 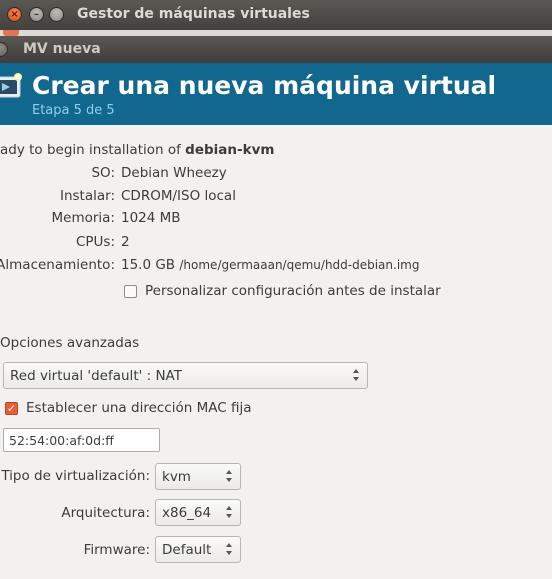 I want to click on firmware-label: Firmware:, so click(x=116, y=550).